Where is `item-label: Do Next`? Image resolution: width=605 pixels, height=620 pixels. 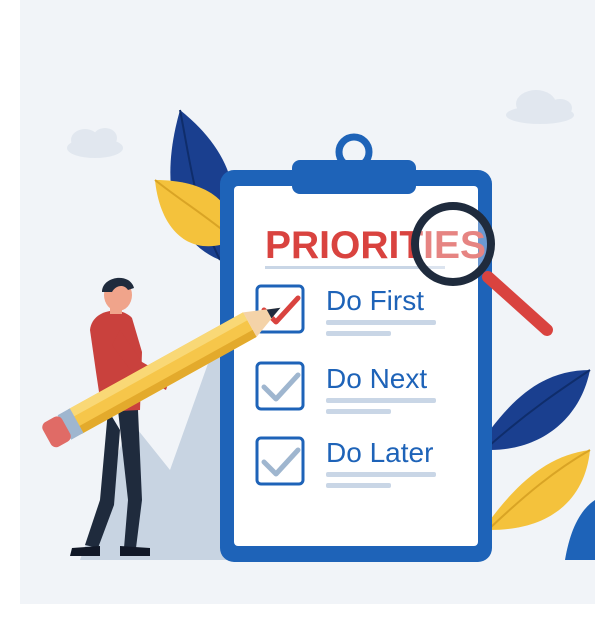 item-label: Do Next is located at coordinates (376, 378).